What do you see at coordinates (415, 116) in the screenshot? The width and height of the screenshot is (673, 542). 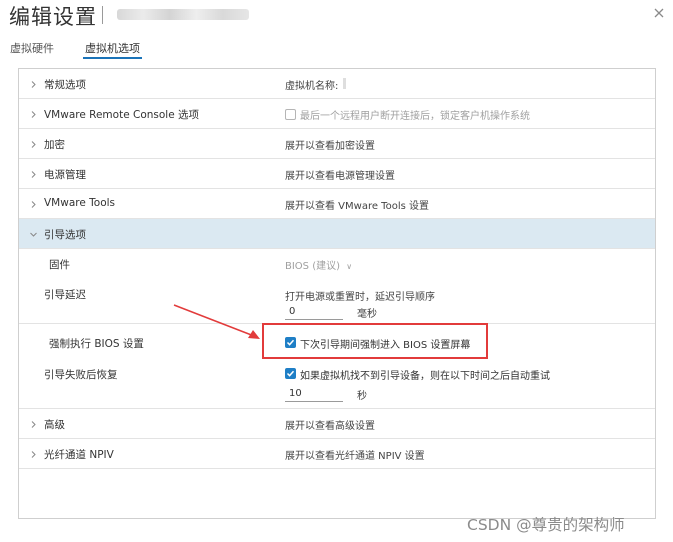 I see `lock-guest-os-label: 最后一个远程用户断开连接后，锁定客户机操作系统` at bounding box center [415, 116].